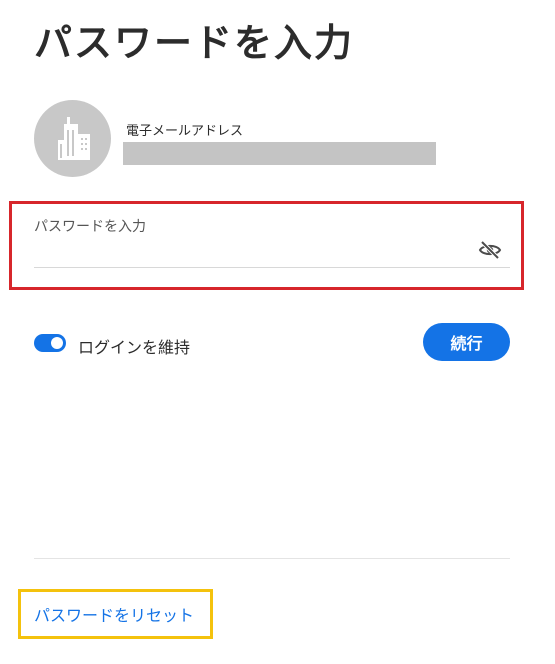 The height and width of the screenshot is (664, 555). What do you see at coordinates (57, 343) in the screenshot?
I see `toggle-knob` at bounding box center [57, 343].